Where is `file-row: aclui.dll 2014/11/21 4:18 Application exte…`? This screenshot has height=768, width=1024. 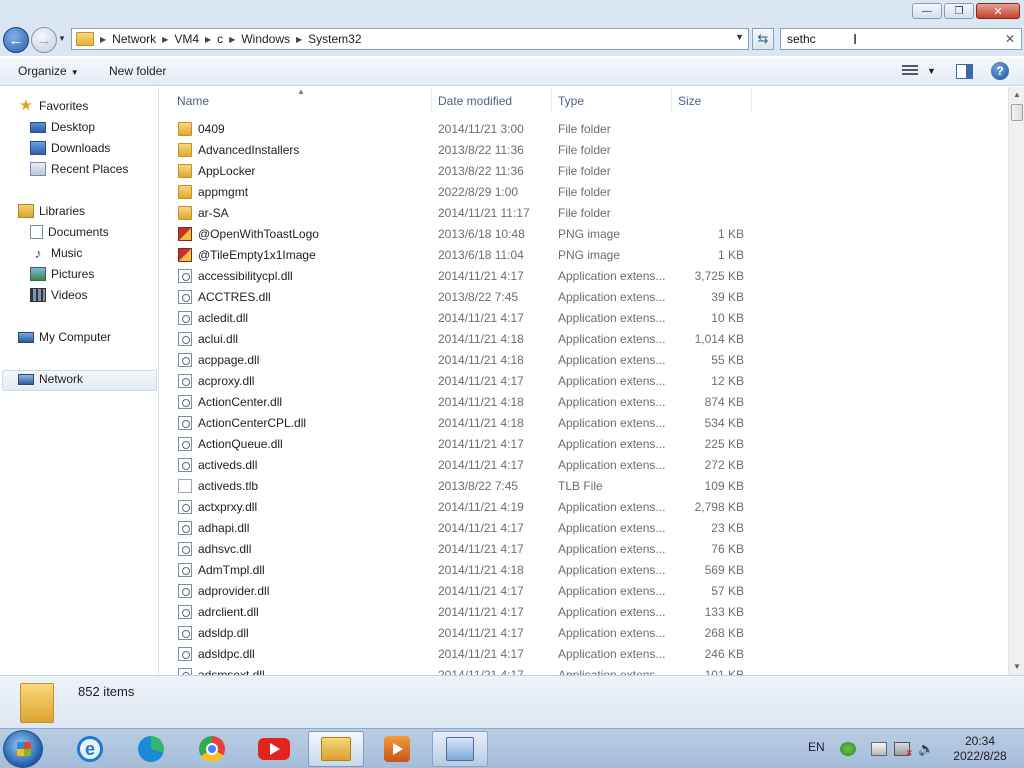
file-row: aclui.dll 2014/11/21 4:18 Application exte… is located at coordinates (464, 339).